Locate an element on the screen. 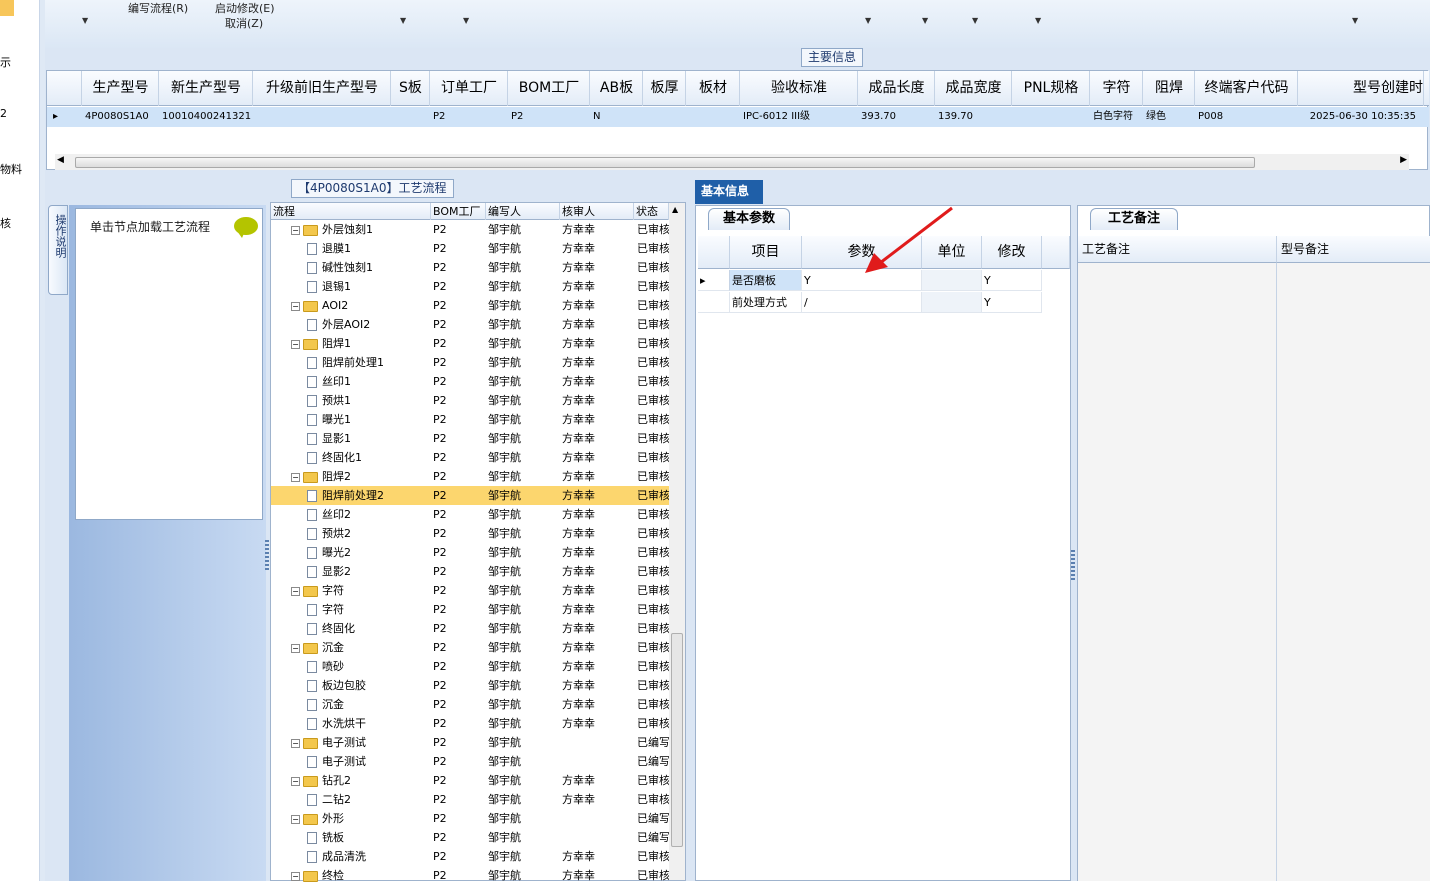  nav-item-3: 物料 is located at coordinates (11, 169).